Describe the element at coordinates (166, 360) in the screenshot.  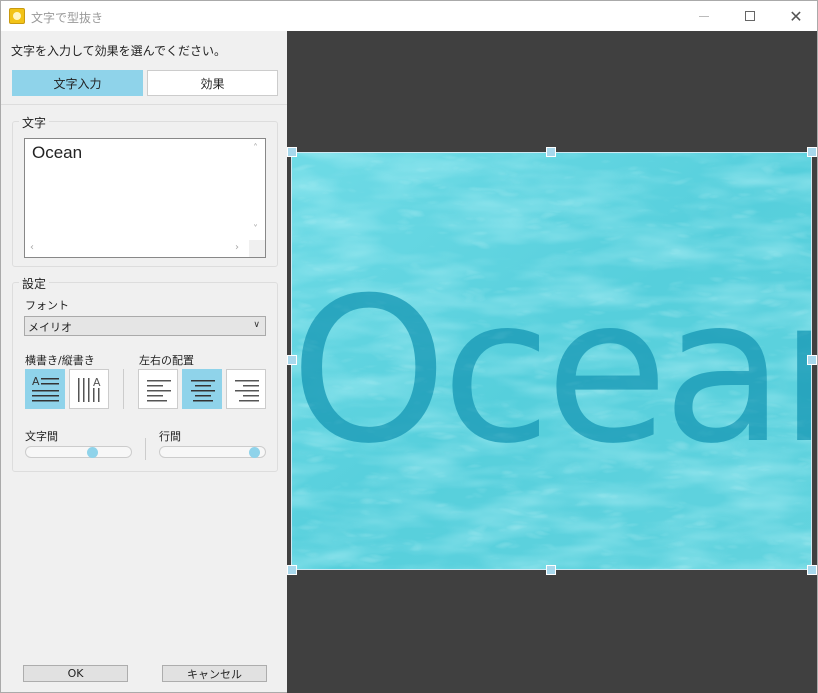
I see `alignment-label: 左右の配置` at that location.